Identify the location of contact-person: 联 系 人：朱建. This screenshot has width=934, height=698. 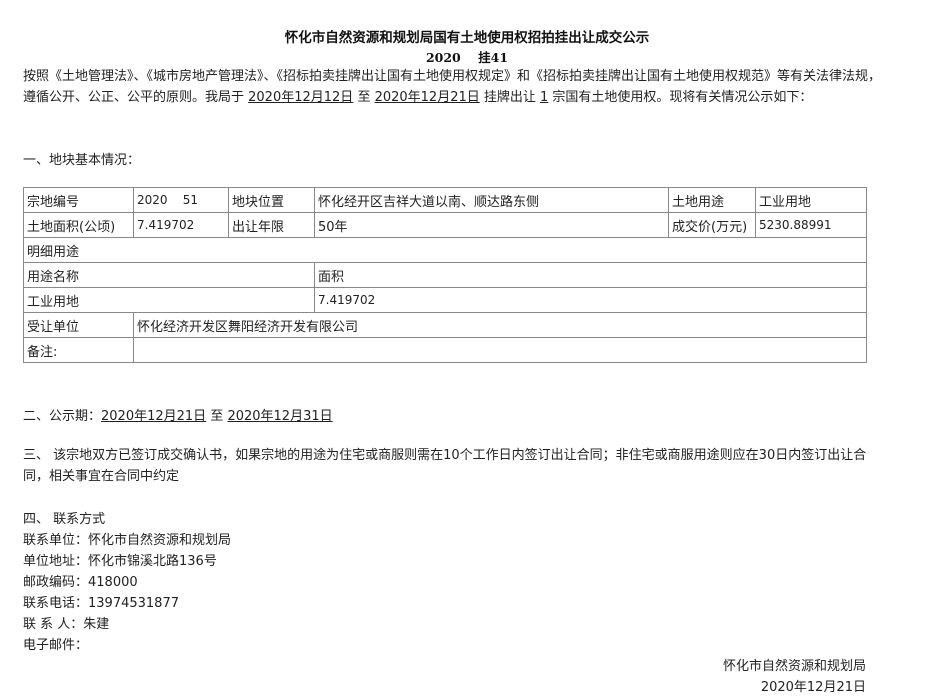
(66, 624).